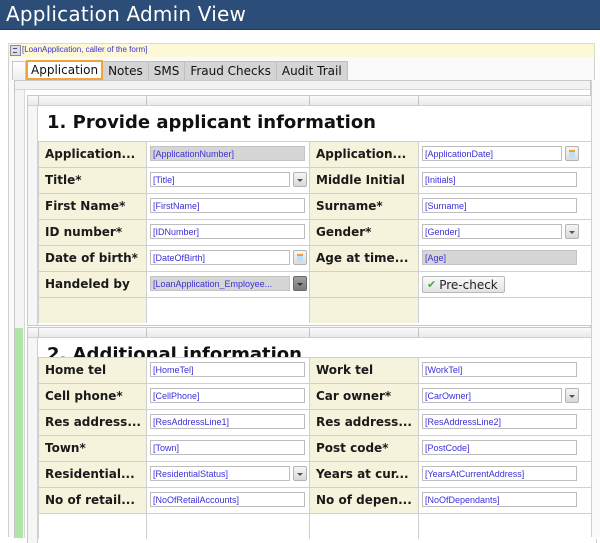  I want to click on field-input-cell: [ResidentialStatus], so click(228, 474).